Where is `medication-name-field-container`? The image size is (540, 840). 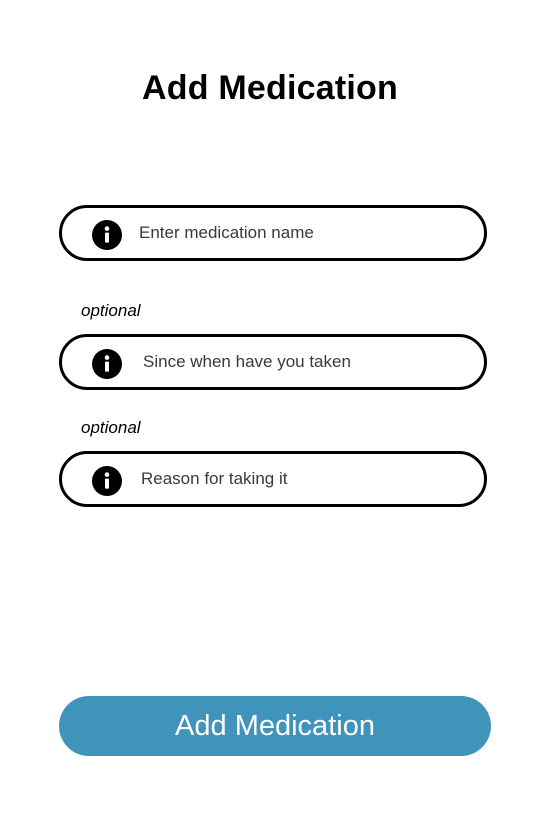 medication-name-field-container is located at coordinates (273, 233).